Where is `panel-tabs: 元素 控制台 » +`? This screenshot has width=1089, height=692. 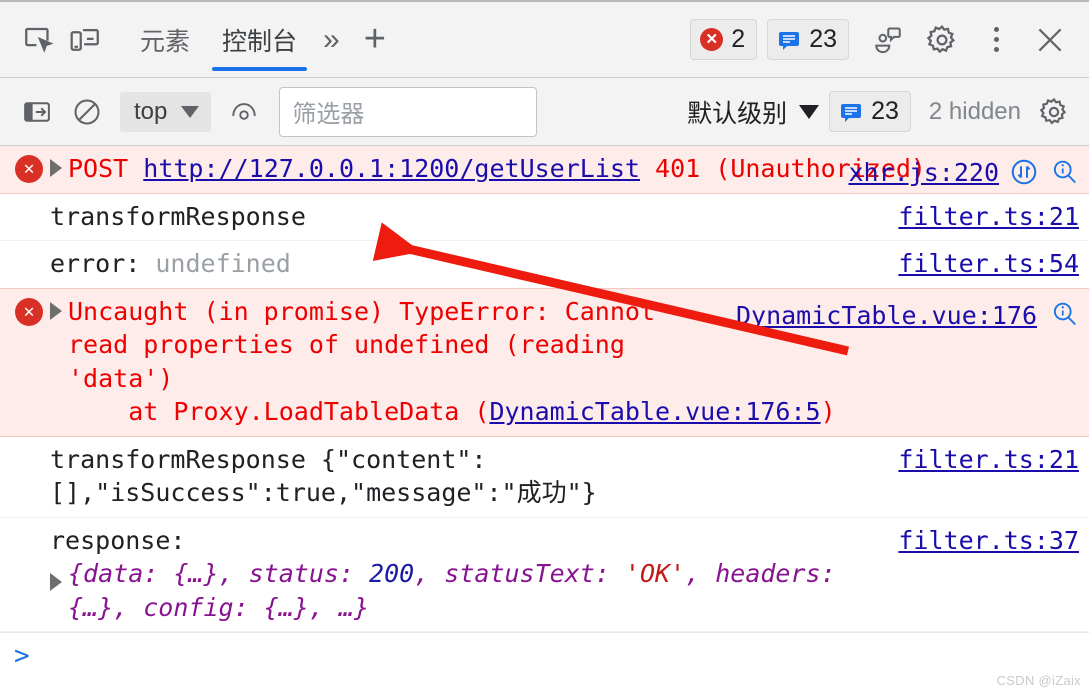 panel-tabs: 元素 控制台 » + is located at coordinates (262, 39).